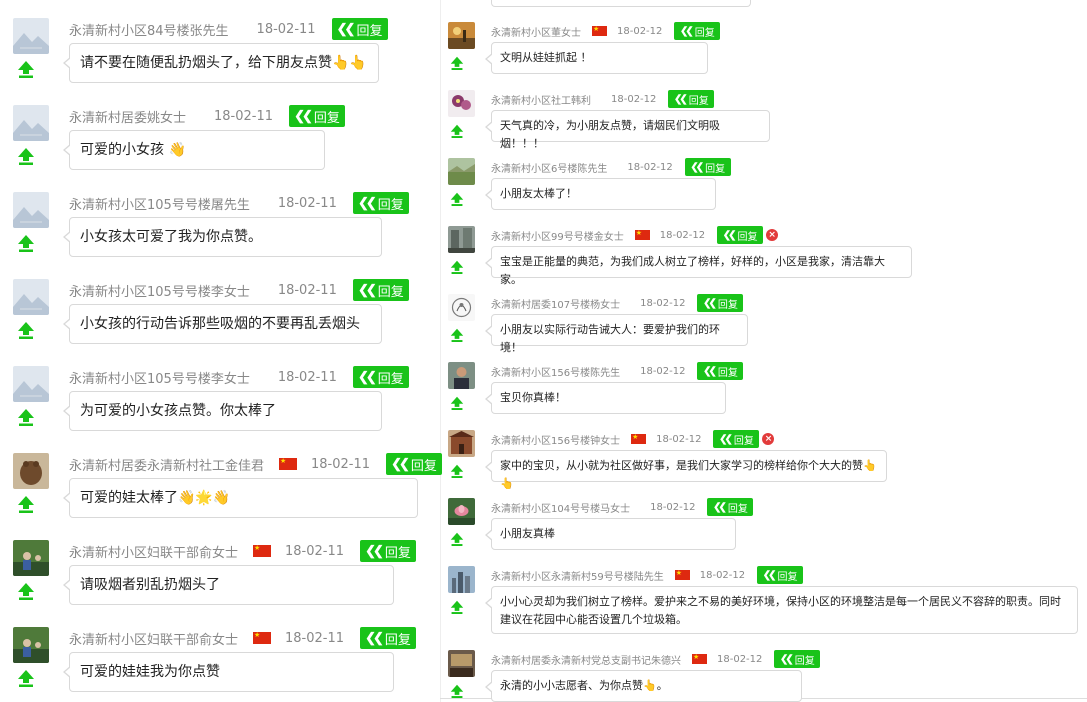  Describe the element at coordinates (159, 292) in the screenshot. I see `commenter-name: 永清新村小区105号号楼李女士` at that location.